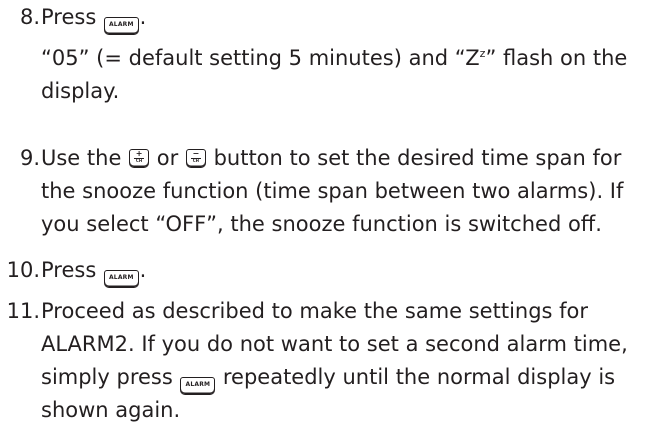 This screenshot has width=646, height=427. What do you see at coordinates (556, 58) in the screenshot?
I see `step-note-text: ” flash on the` at bounding box center [556, 58].